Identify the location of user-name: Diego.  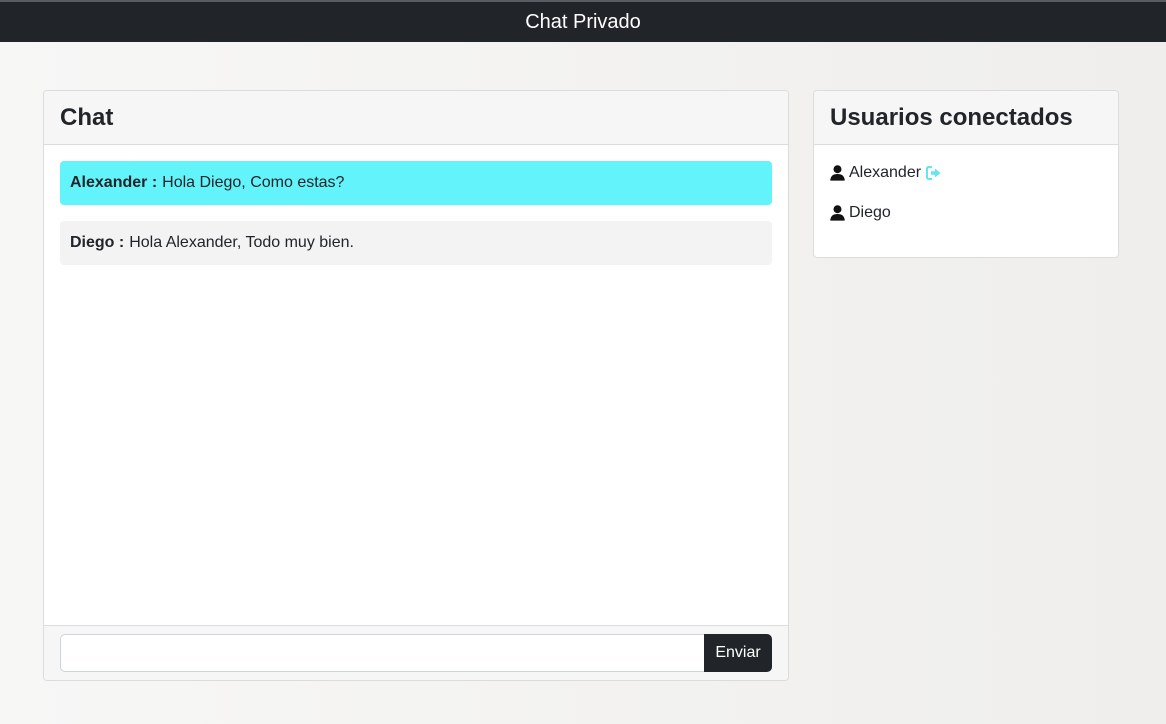
(870, 212).